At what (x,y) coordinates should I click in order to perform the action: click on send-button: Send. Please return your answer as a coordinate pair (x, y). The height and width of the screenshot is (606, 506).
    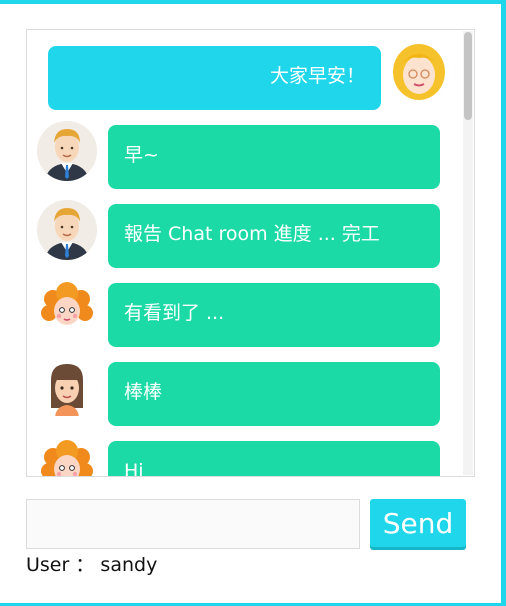
    Looking at the image, I should click on (418, 523).